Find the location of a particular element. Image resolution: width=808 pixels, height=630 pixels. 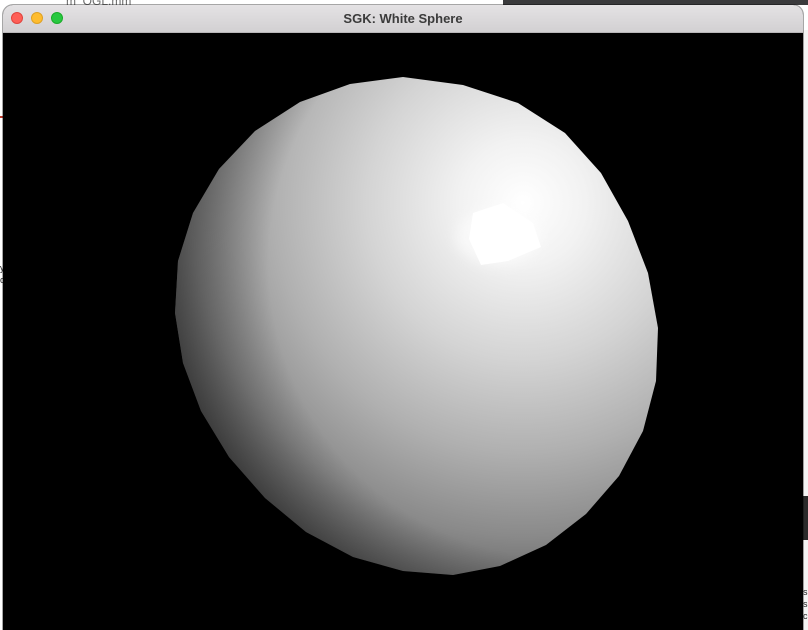

title-bar: SGK: White Sphere is located at coordinates (403, 19).